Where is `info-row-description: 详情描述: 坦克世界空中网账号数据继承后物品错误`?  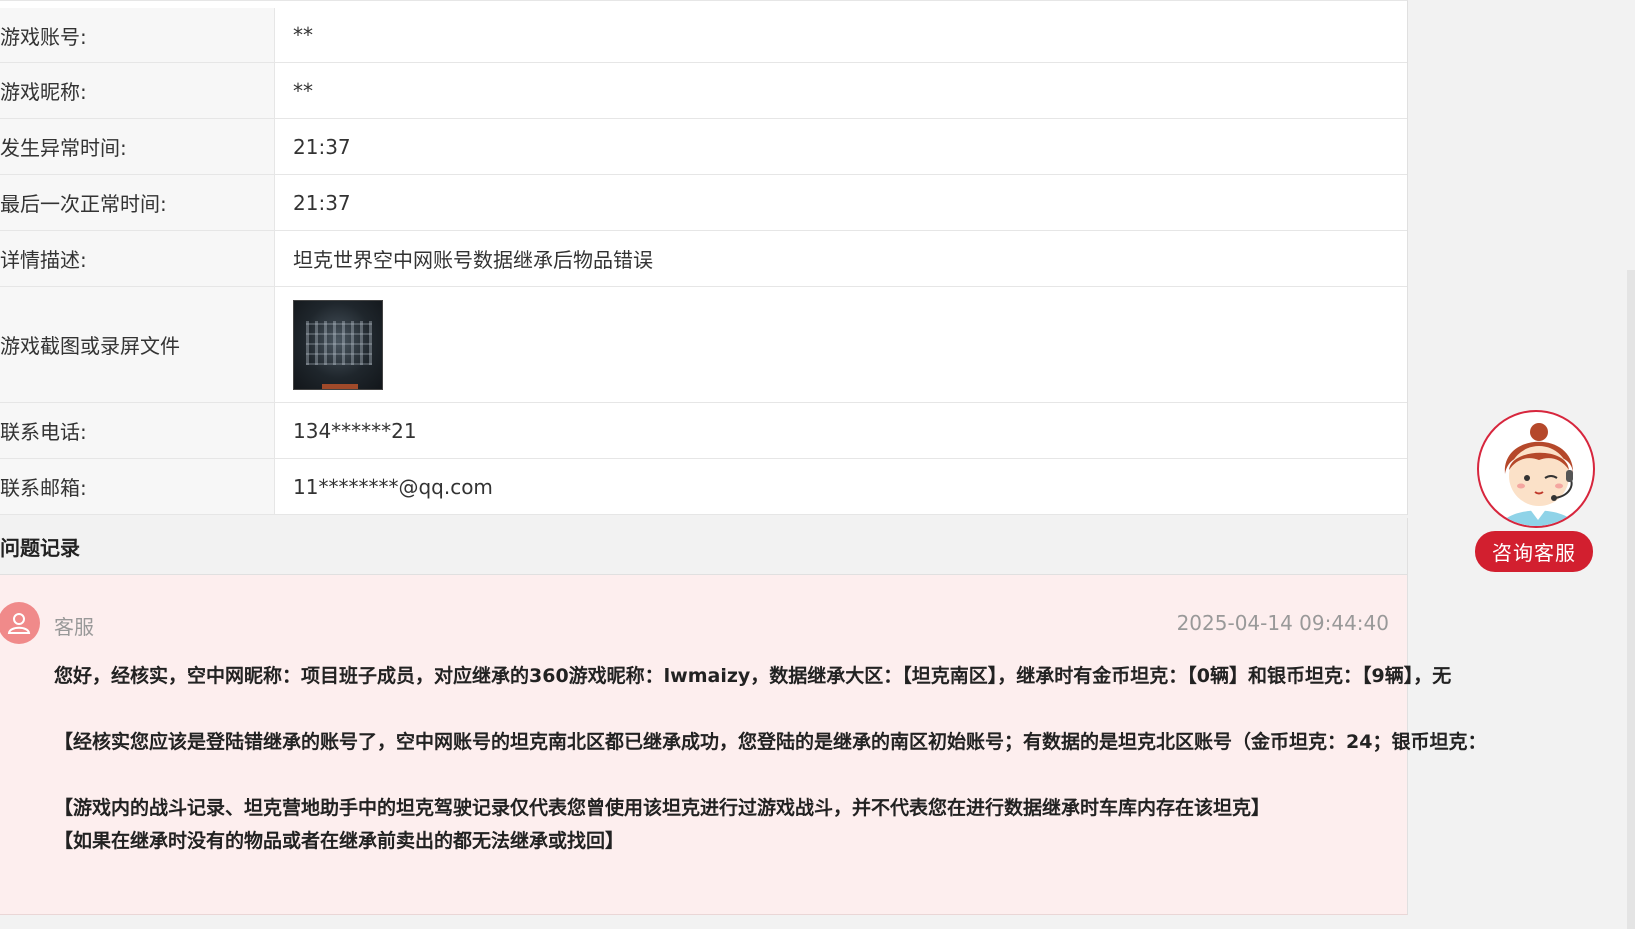
info-row-description: 详情描述: 坦克世界空中网账号数据继承后物品错误 is located at coordinates (703, 259).